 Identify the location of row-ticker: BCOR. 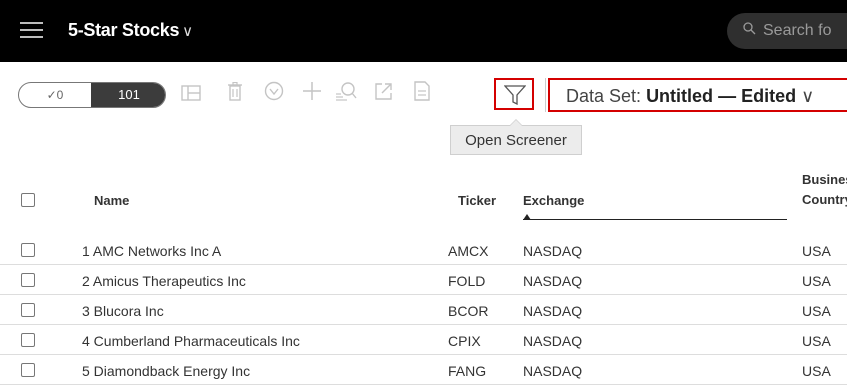
(468, 311).